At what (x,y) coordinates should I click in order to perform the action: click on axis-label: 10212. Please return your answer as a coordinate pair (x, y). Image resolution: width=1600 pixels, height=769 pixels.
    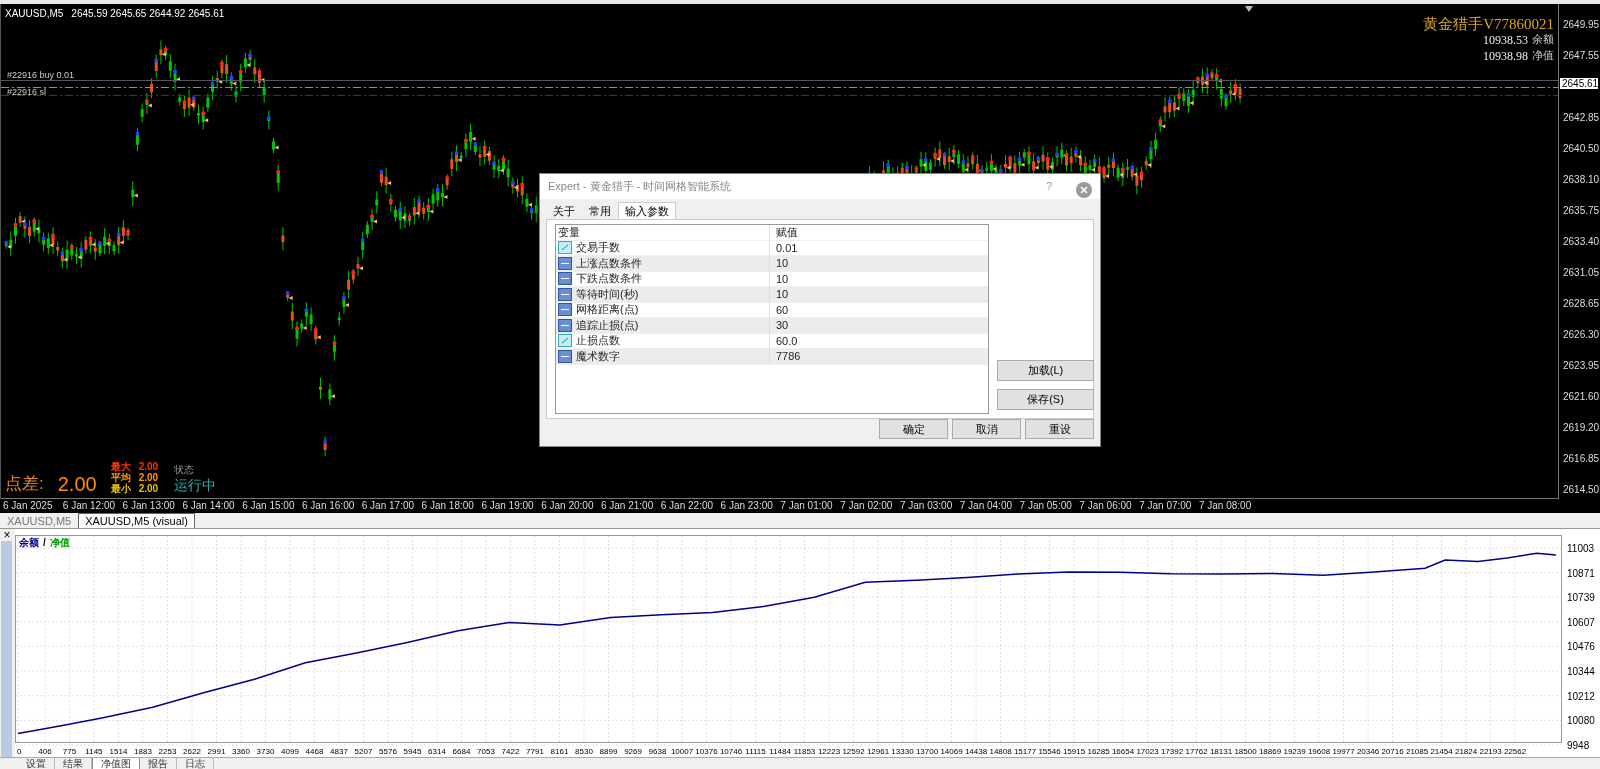
    Looking at the image, I should click on (1581, 696).